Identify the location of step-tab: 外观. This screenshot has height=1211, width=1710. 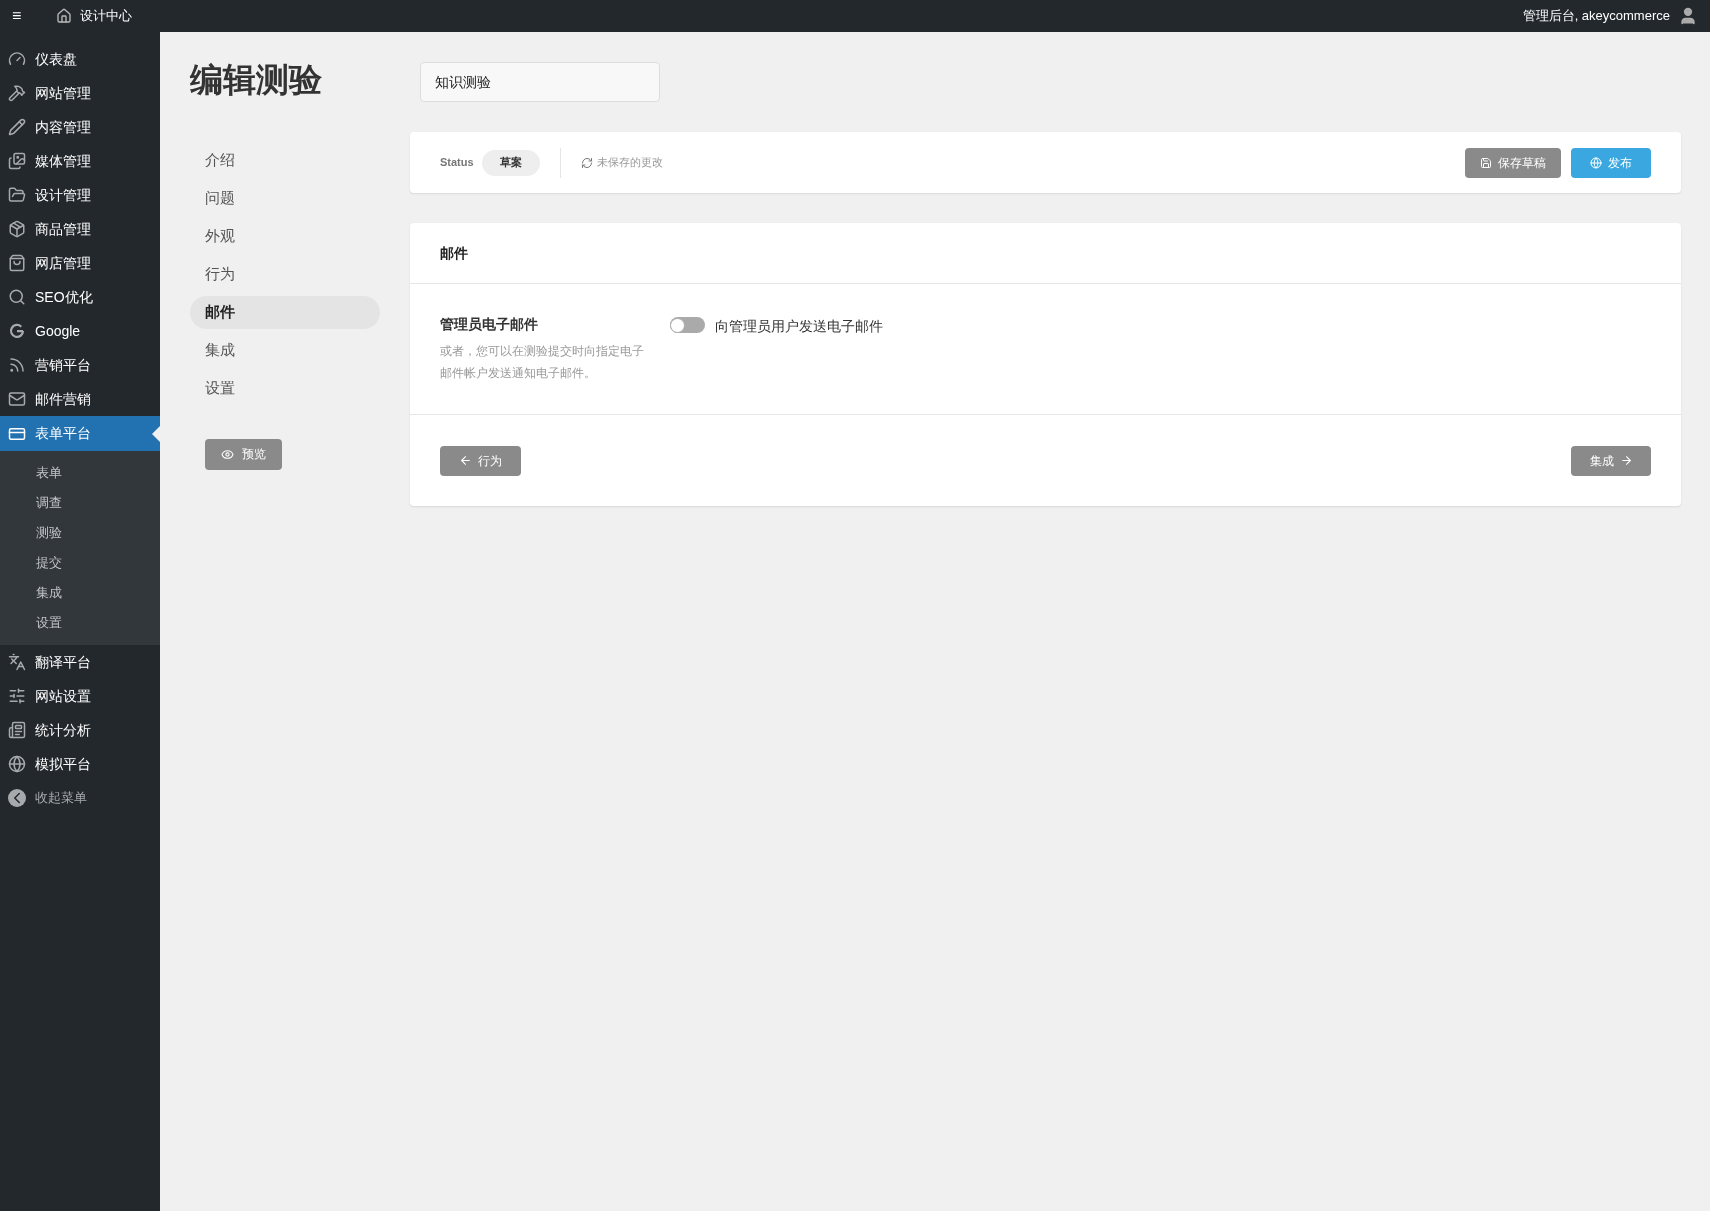
(285, 236).